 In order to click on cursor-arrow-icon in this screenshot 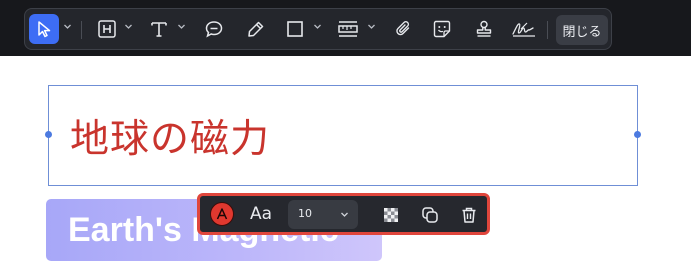, I will do `click(44, 29)`.